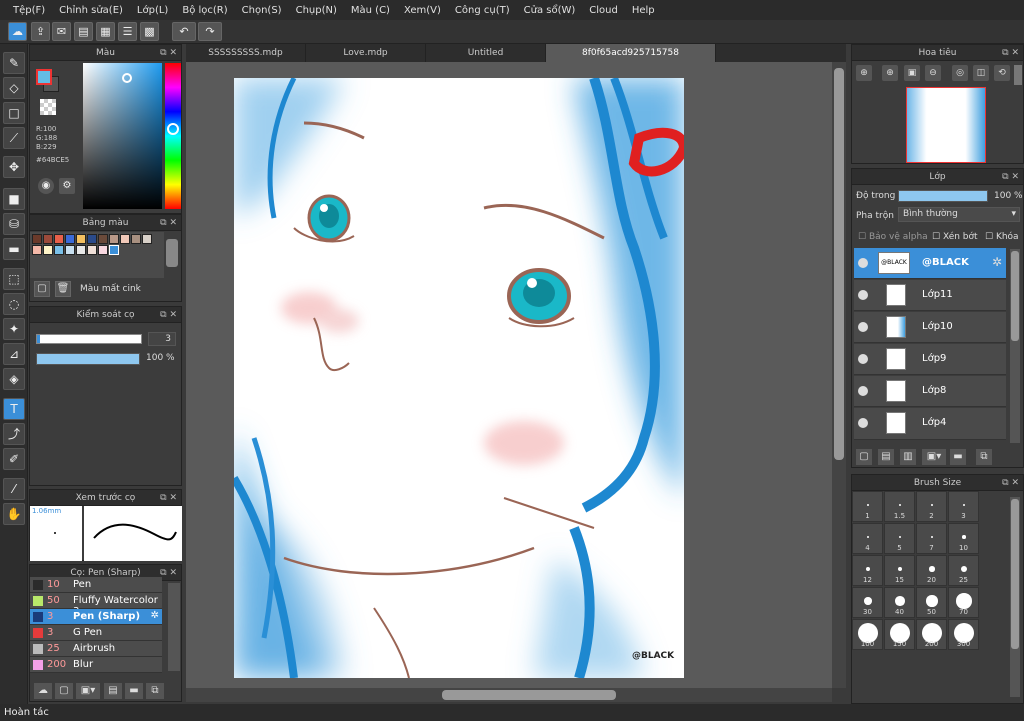 The image size is (1024, 721). I want to click on layer-black: @BLACK @BLACK ✲, so click(930, 263).